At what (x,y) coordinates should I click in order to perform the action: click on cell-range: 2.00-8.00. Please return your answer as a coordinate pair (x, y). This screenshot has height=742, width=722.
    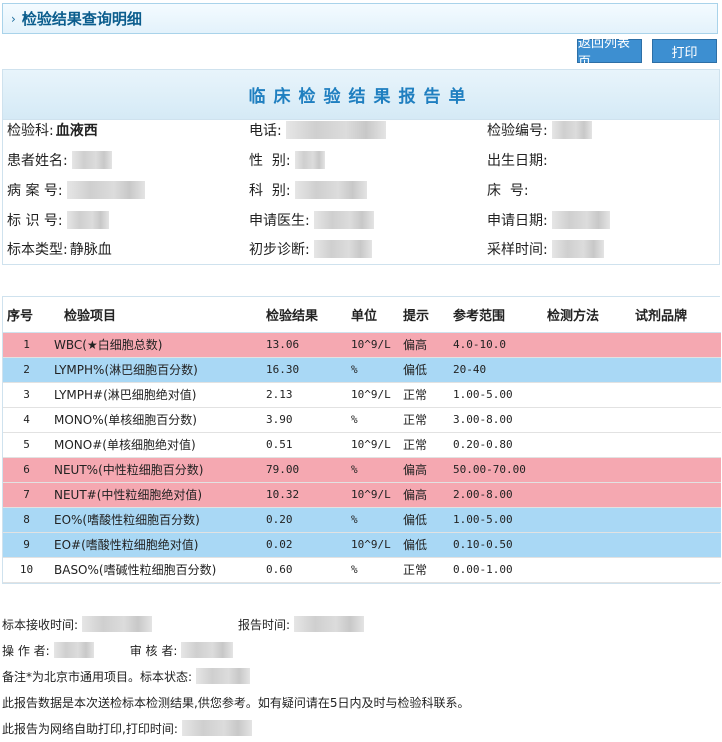
    Looking at the image, I should click on (496, 495).